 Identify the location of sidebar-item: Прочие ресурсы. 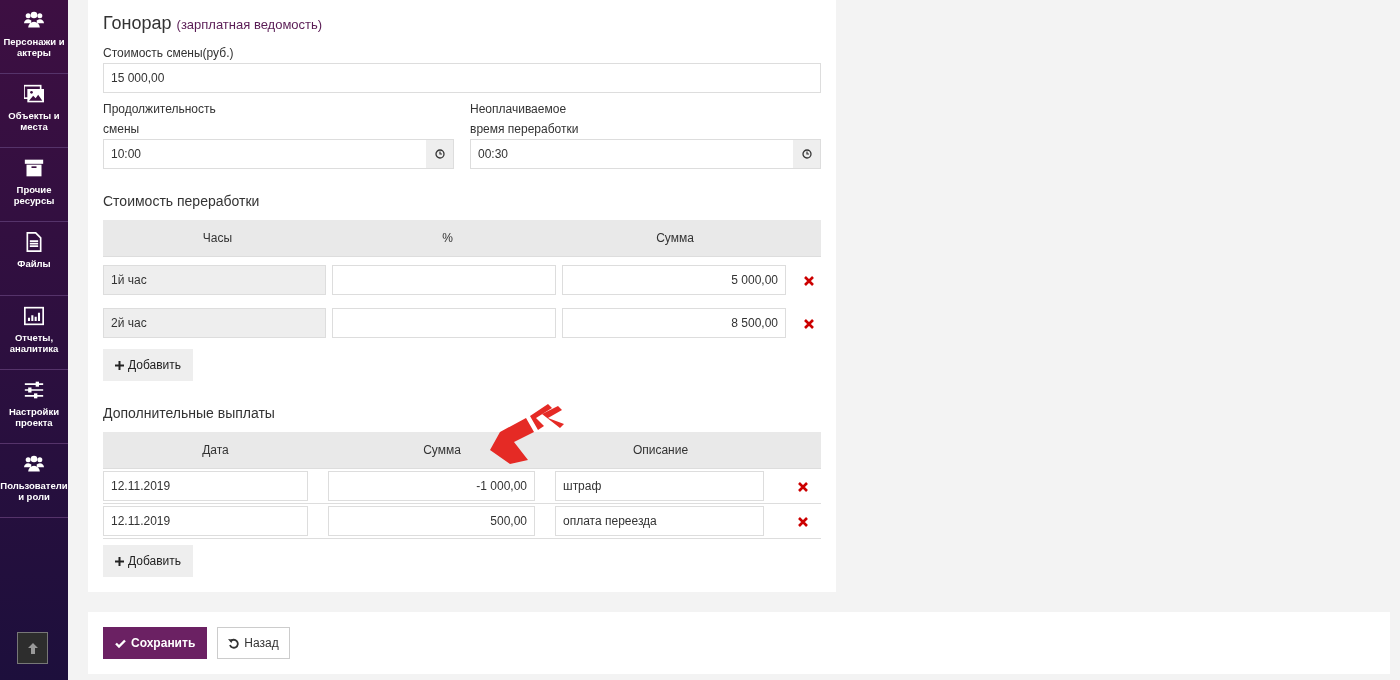
(34, 185).